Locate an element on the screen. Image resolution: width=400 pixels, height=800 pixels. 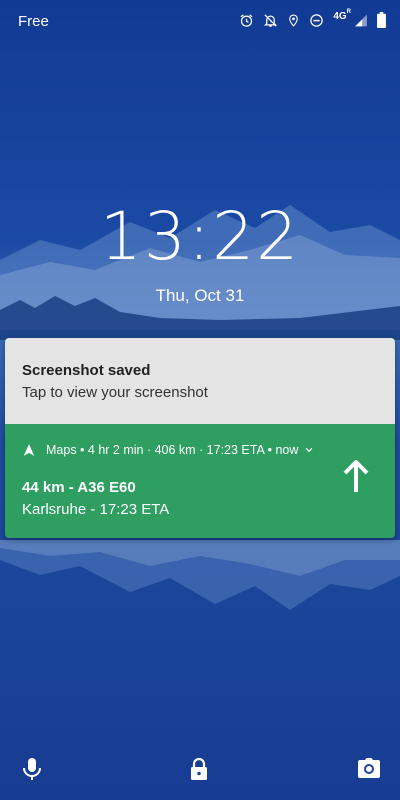
lockscreen-date: Thu, Oct 31 is located at coordinates (200, 295).